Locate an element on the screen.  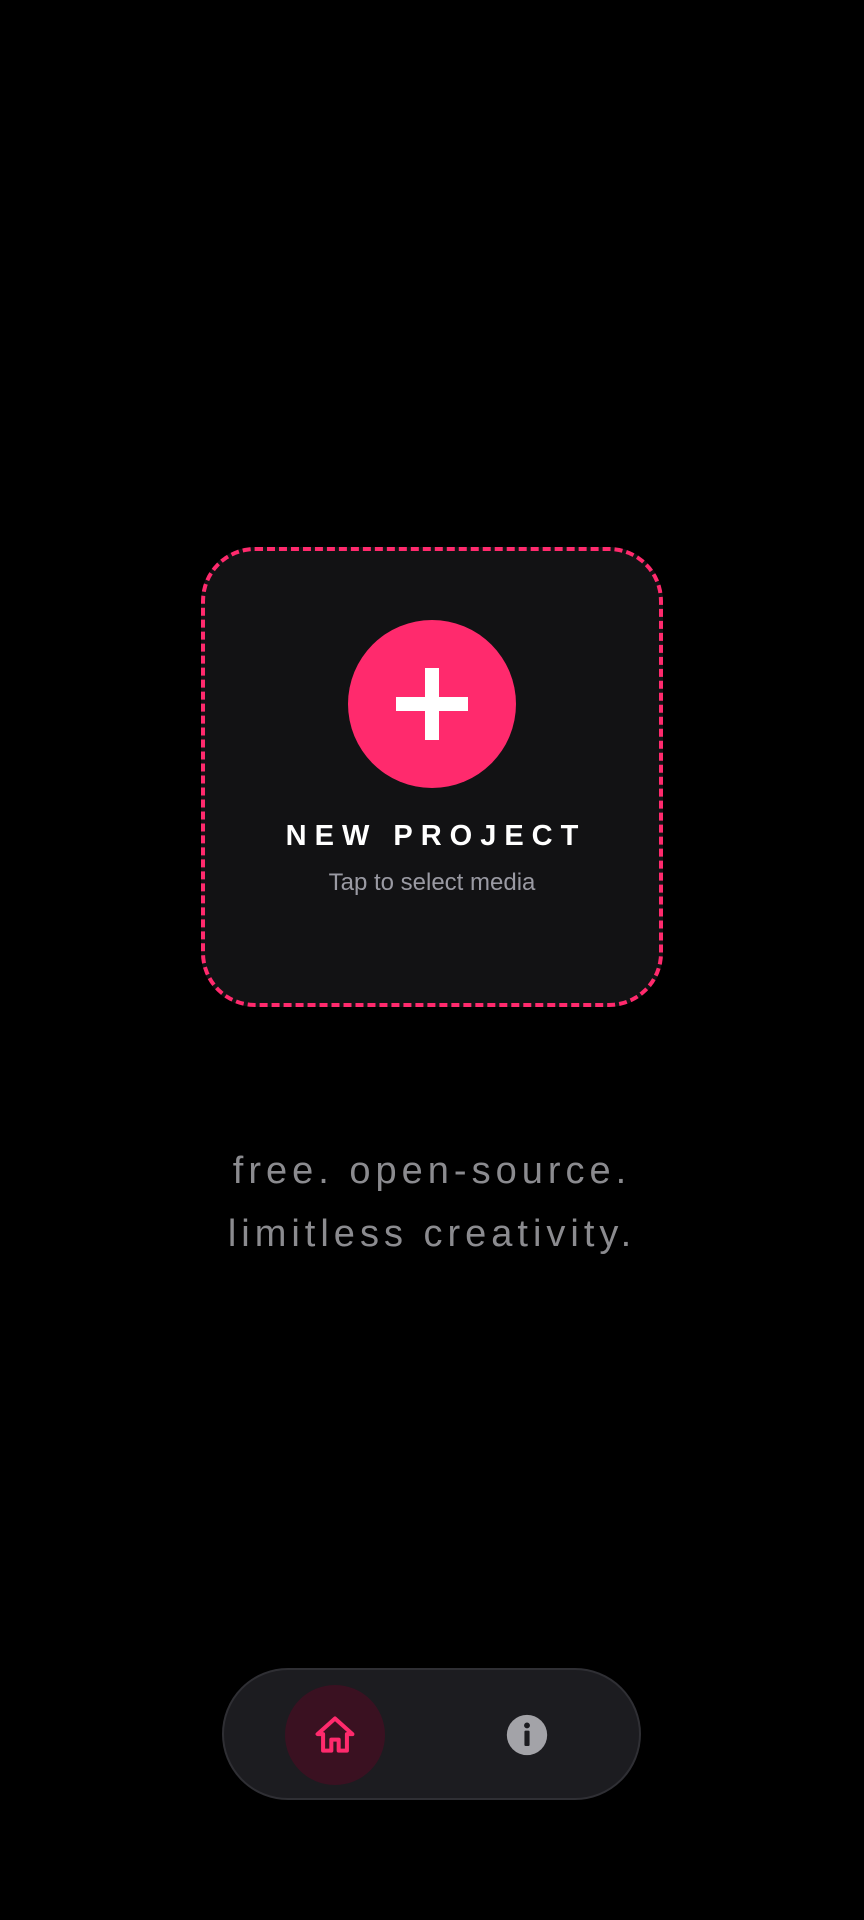
nav-info-button is located at coordinates (527, 1735).